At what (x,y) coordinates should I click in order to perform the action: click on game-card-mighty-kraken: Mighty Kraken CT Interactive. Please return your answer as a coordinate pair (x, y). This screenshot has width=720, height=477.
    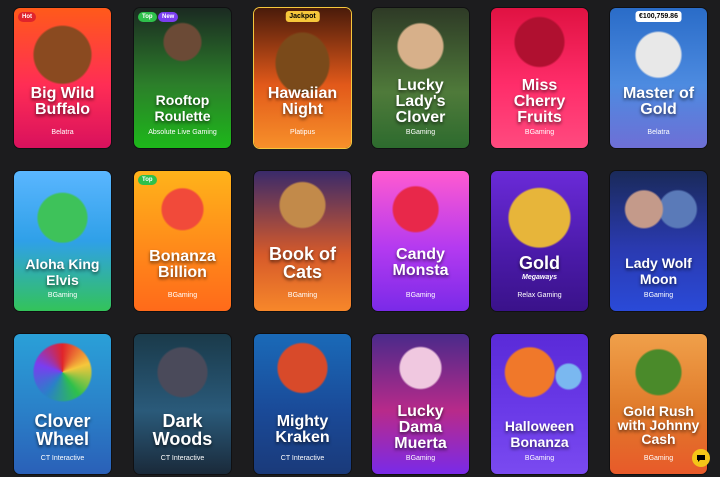
    Looking at the image, I should click on (302, 404).